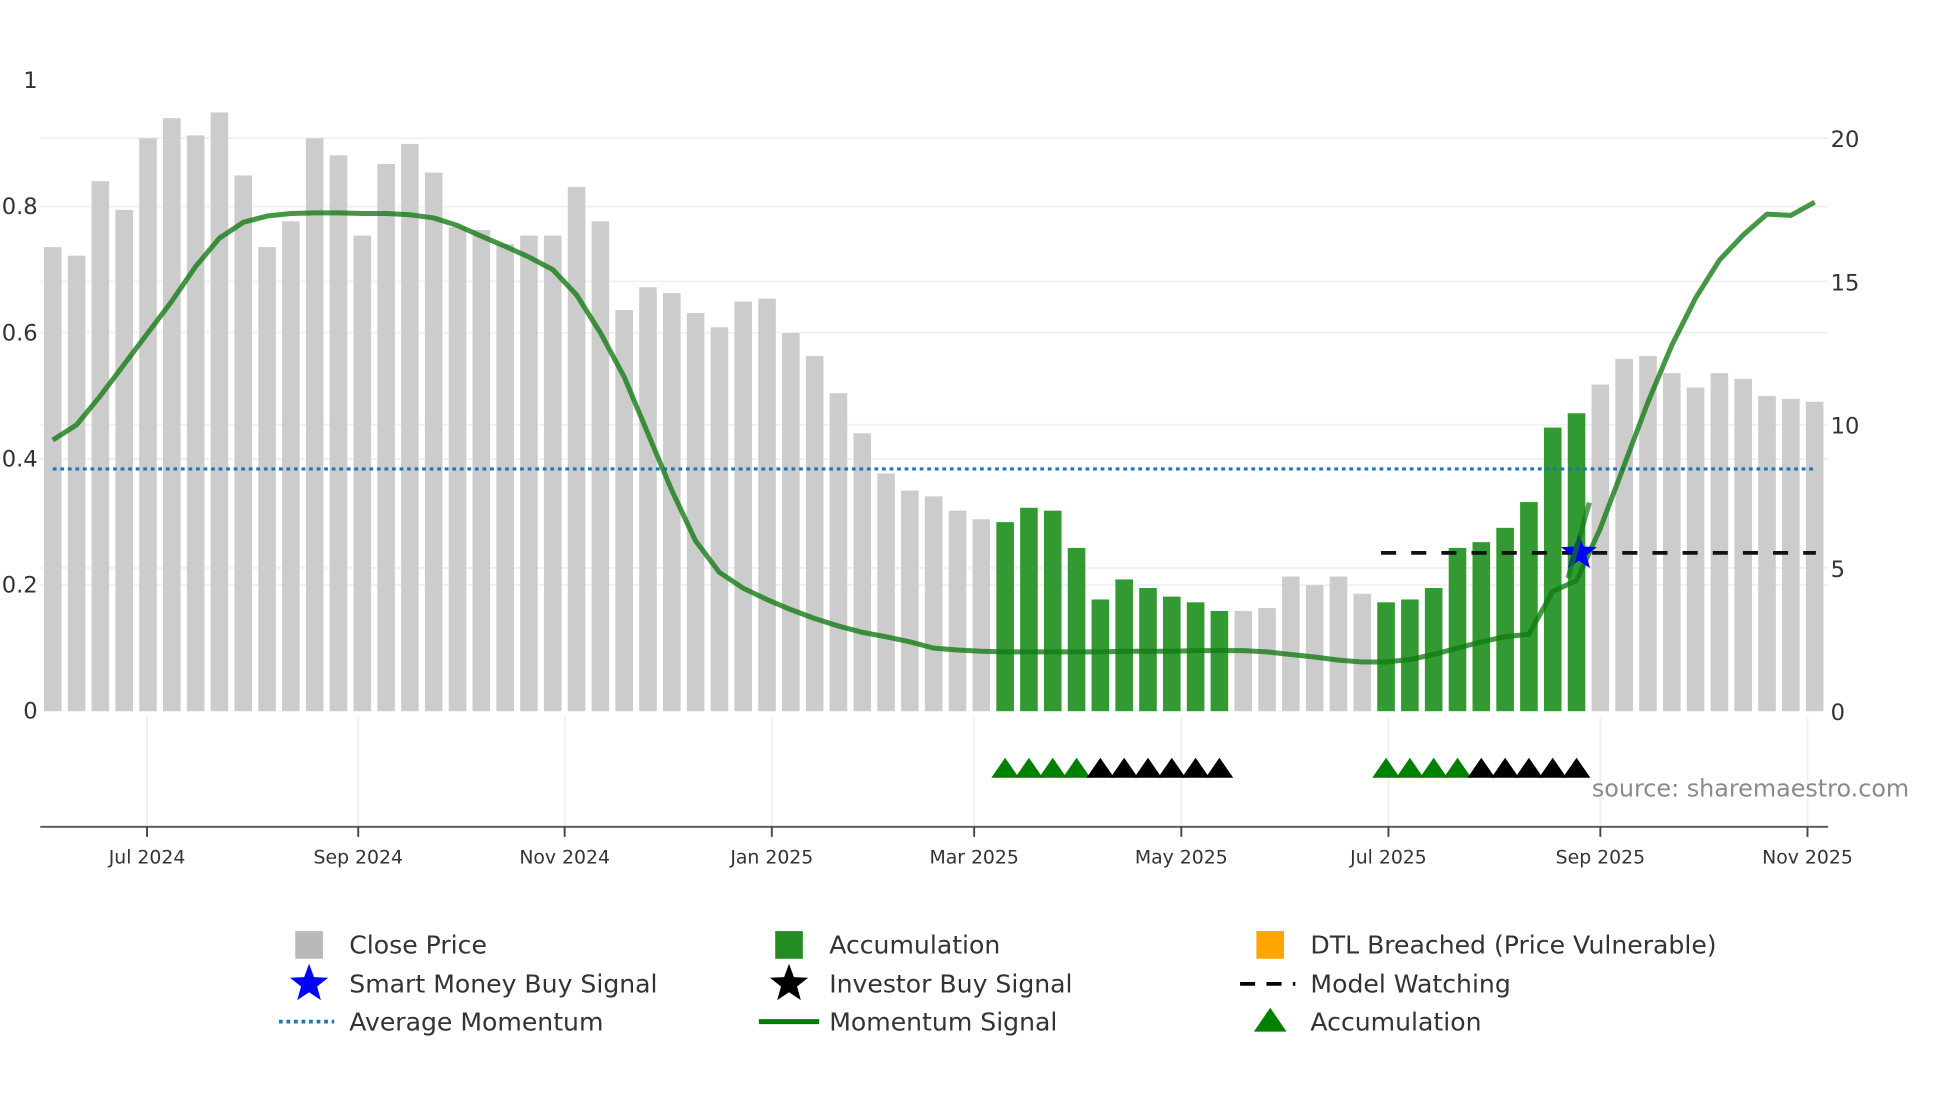 The height and width of the screenshot is (1102, 1960). I want to click on legend-item: Accumulation, so click(1367, 1021).